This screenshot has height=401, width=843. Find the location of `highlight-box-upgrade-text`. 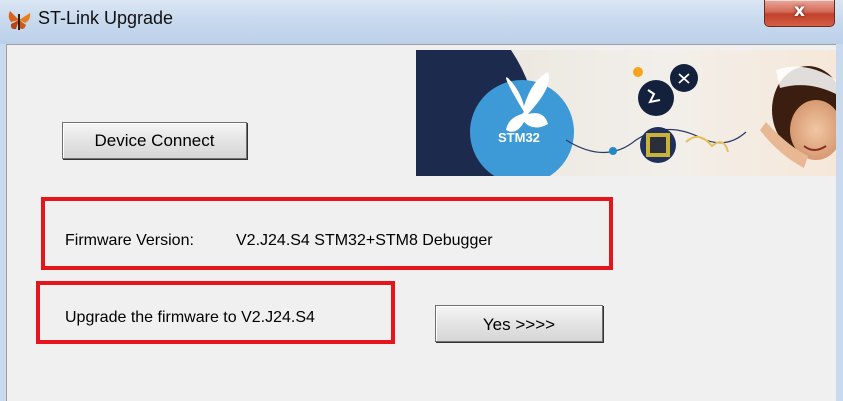

highlight-box-upgrade-text is located at coordinates (215, 312).